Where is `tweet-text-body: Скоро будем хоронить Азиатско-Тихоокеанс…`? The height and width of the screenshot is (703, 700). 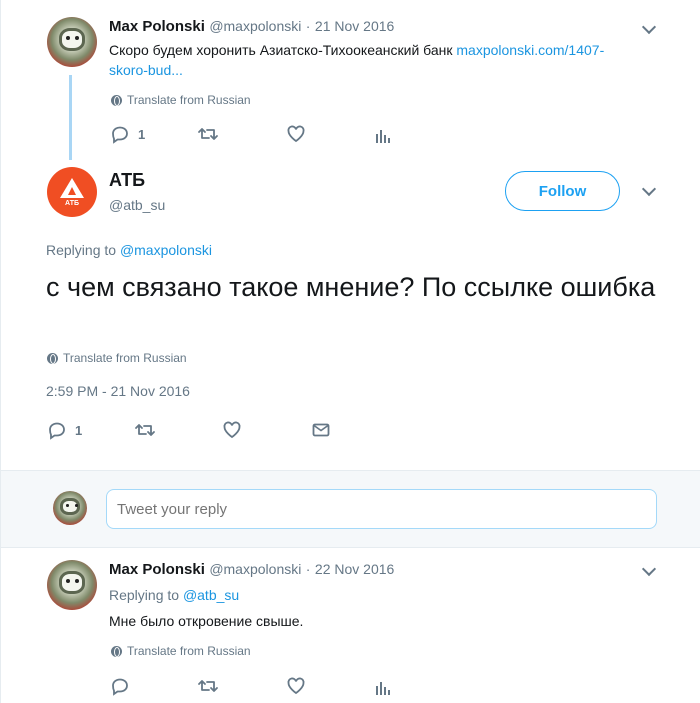 tweet-text-body: Скоро будем хоронить Азиатско-Тихоокеанс… is located at coordinates (283, 50).